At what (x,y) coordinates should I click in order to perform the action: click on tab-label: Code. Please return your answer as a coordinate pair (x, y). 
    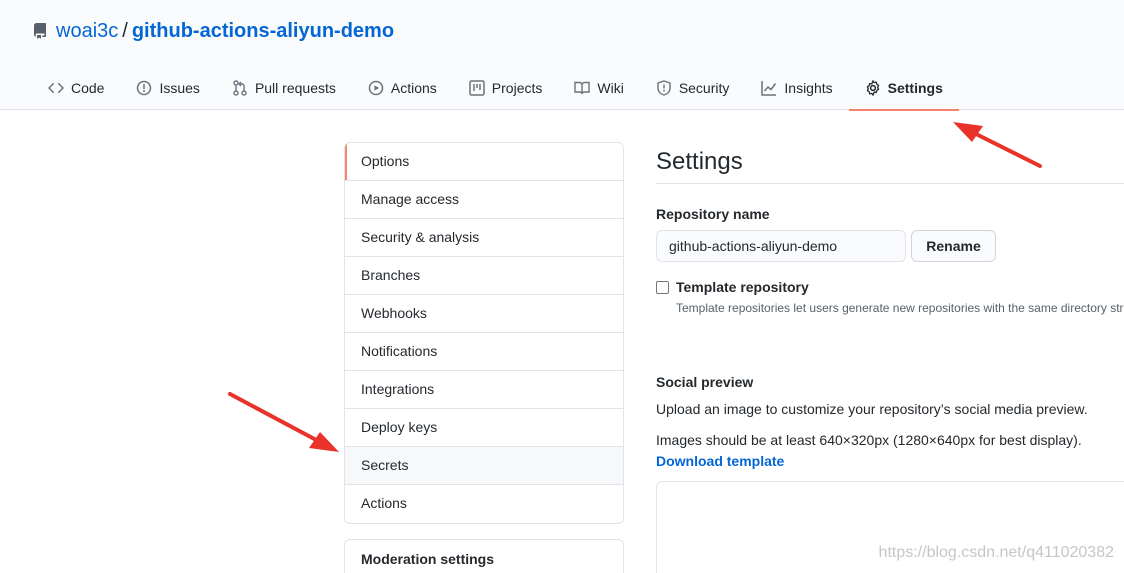
    Looking at the image, I should click on (88, 88).